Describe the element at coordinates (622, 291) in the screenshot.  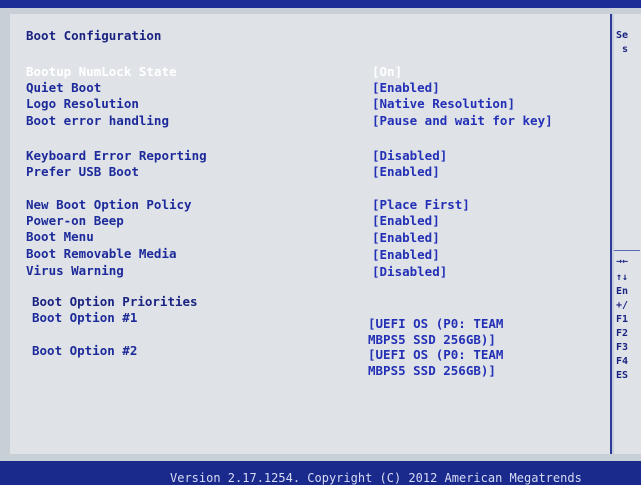
I see `help-key-enter: En` at that location.